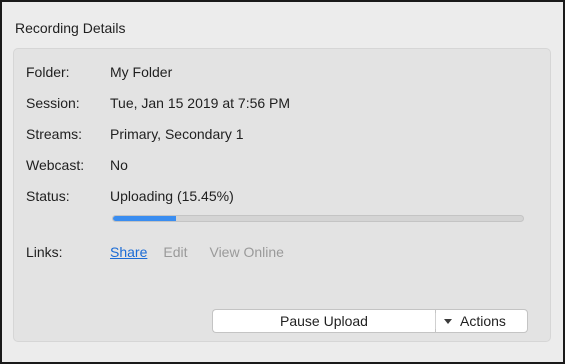 The width and height of the screenshot is (565, 364). I want to click on status-row: Status: Uploading (15.45%), so click(130, 196).